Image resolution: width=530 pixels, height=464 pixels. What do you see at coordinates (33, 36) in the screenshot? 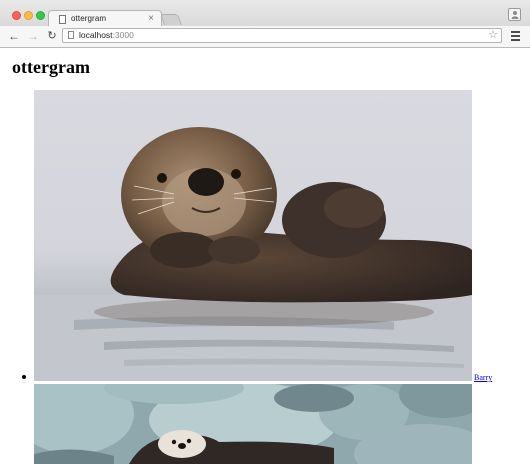
I see `arrow-right-icon: →` at bounding box center [33, 36].